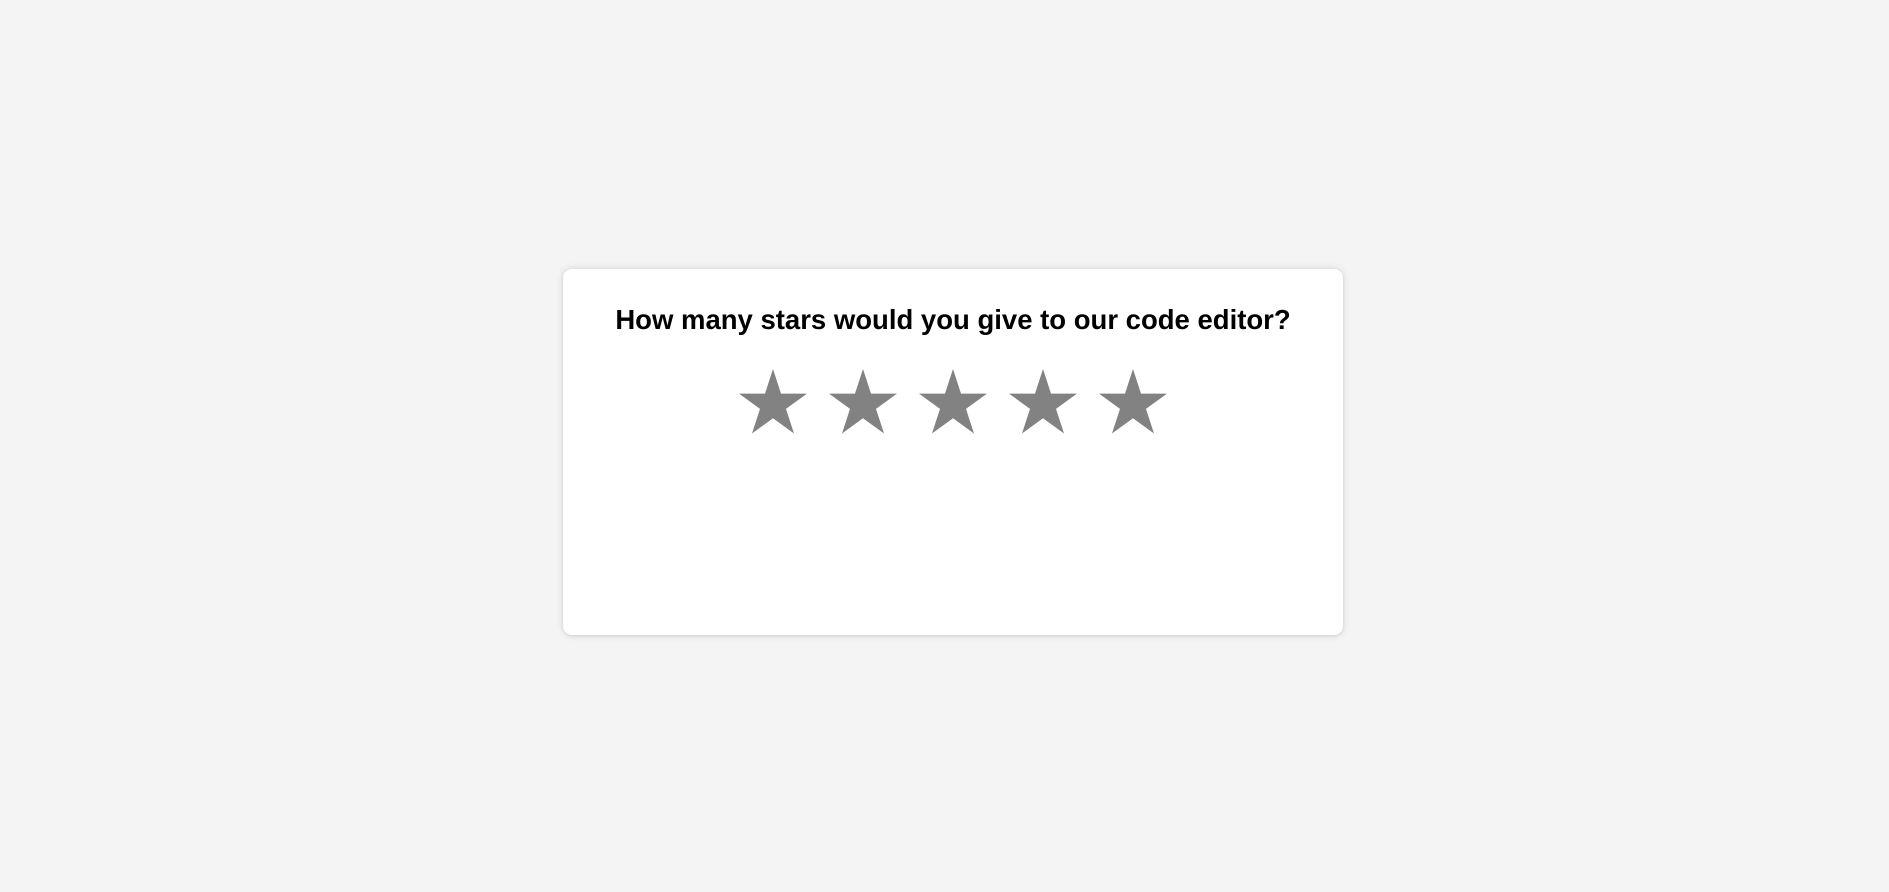 The height and width of the screenshot is (892, 1889). What do you see at coordinates (1043, 402) in the screenshot?
I see `star-4-icon` at bounding box center [1043, 402].